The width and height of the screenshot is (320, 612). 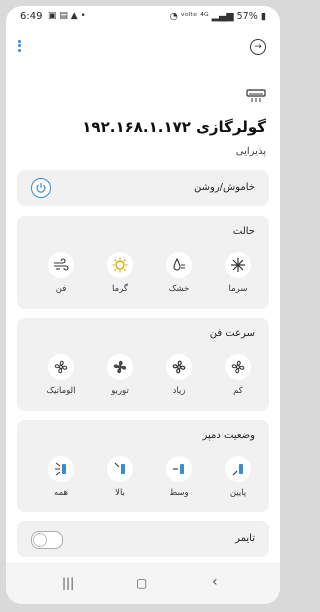 I want to click on status-right: ◔ ᵛᵒˡᵗᵉ ⁴ᴳ ▂▄▆ 57% ▮, so click(x=218, y=16).